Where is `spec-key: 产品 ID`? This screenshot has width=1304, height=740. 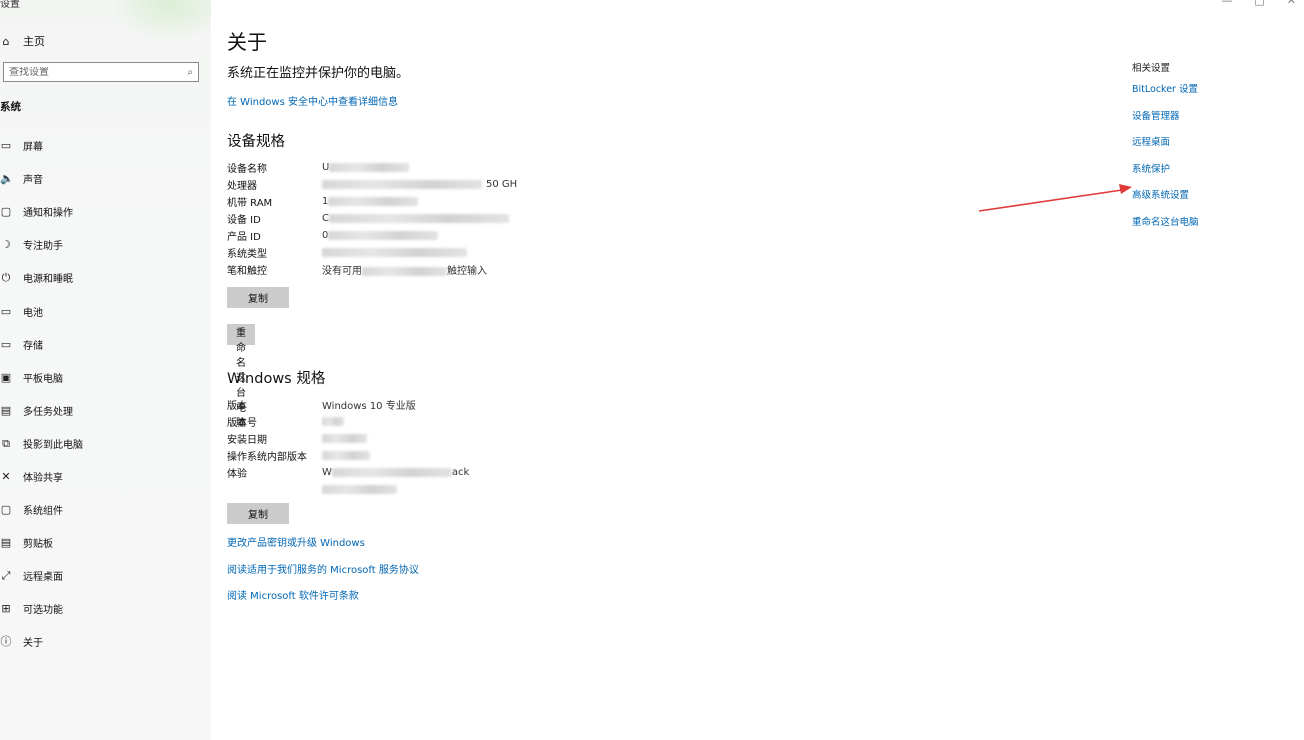
spec-key: 产品 ID is located at coordinates (244, 237).